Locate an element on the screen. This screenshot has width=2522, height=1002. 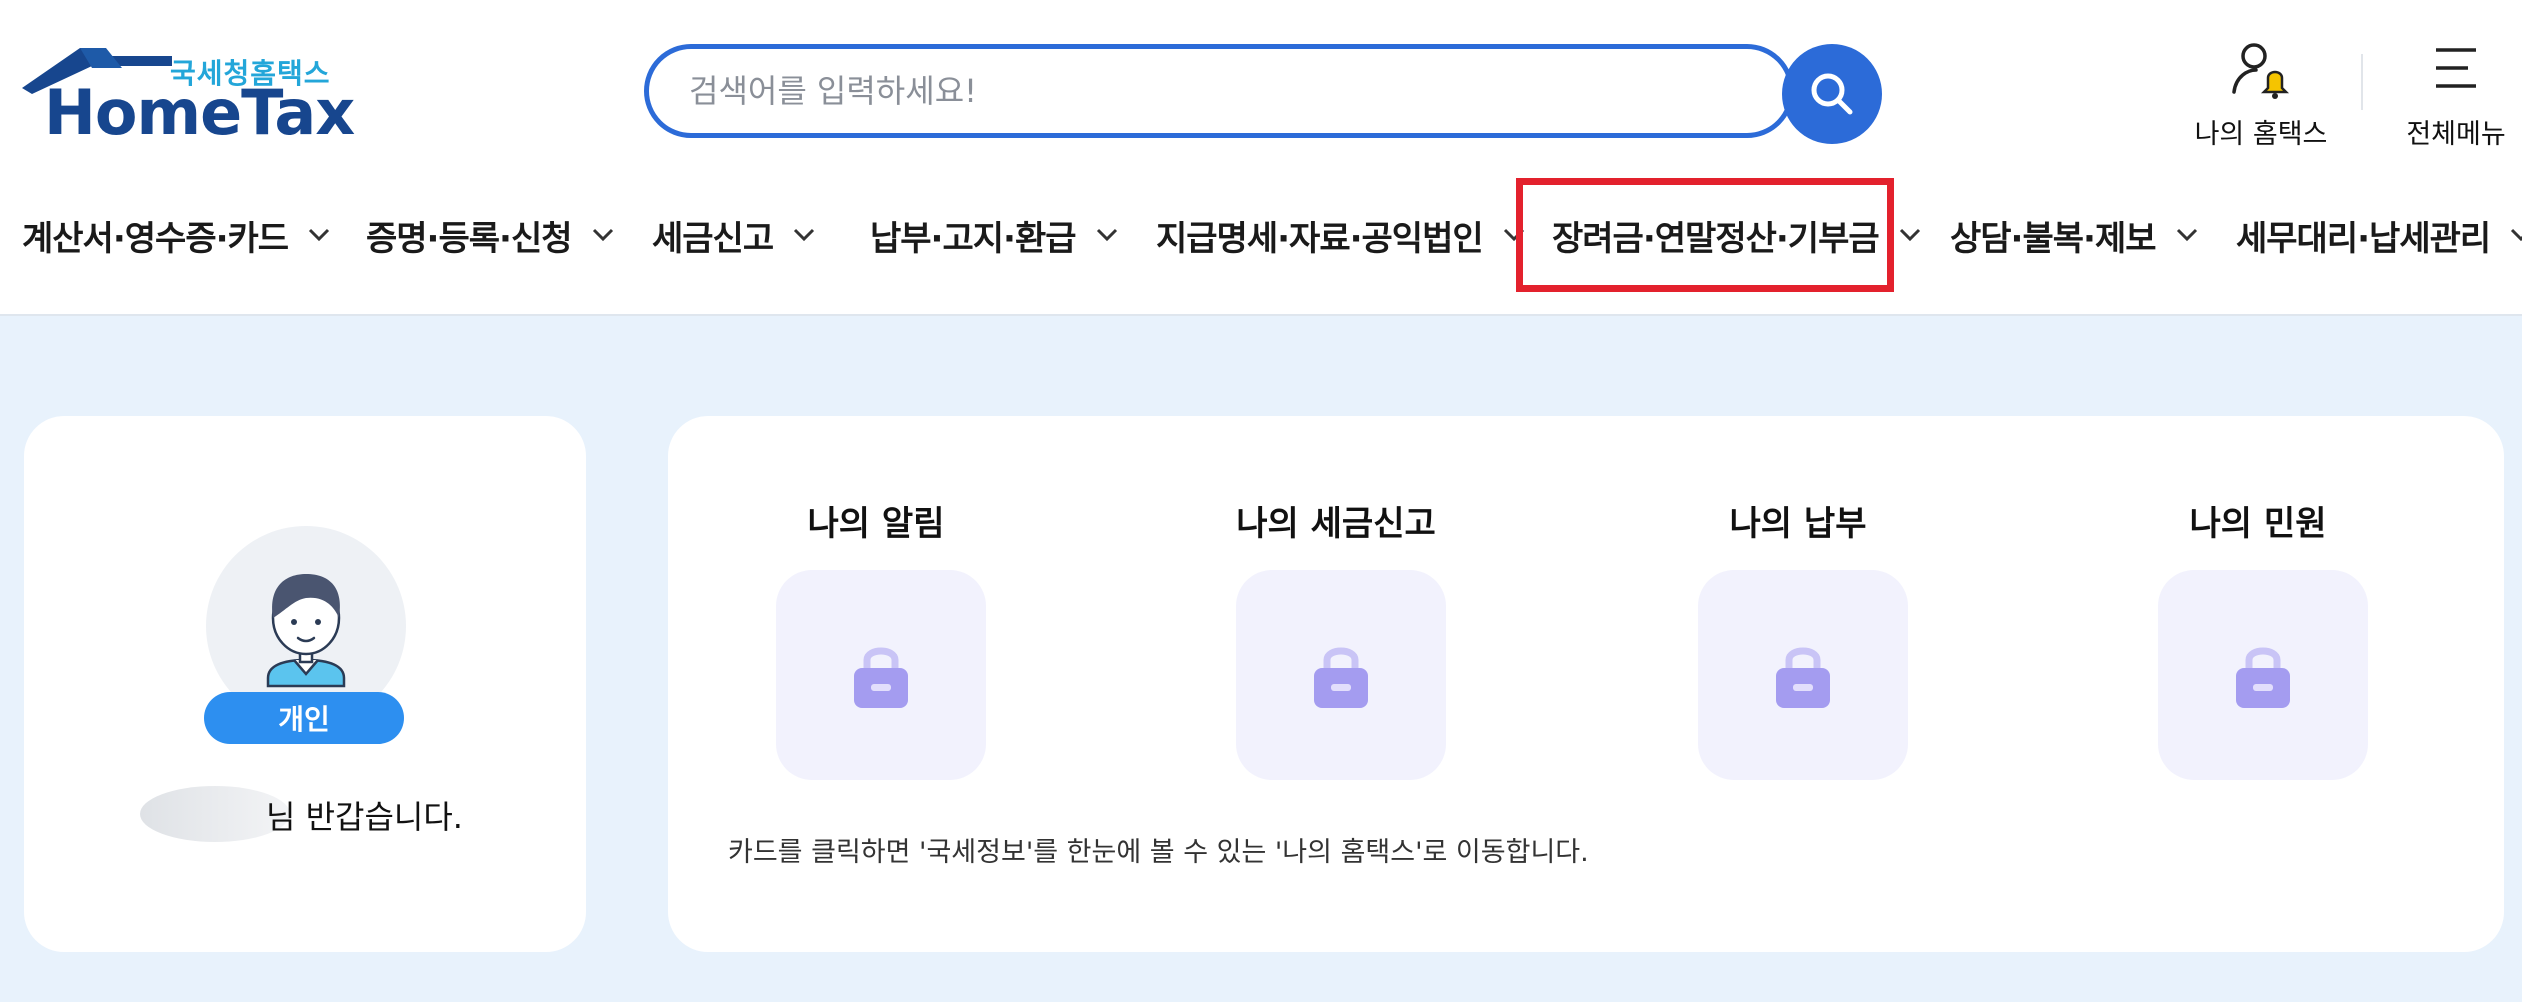
hometax-logo: 국세청홈택스 HomeTax is located at coordinates (188, 96).